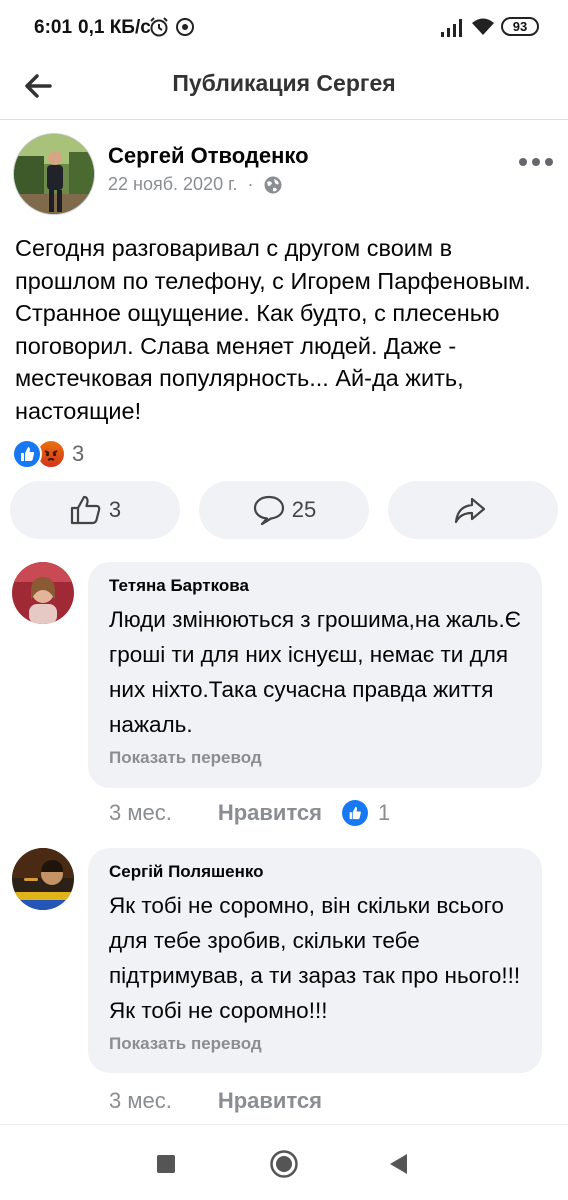 The width and height of the screenshot is (568, 1200). I want to click on home-circle-icon, so click(284, 1164).